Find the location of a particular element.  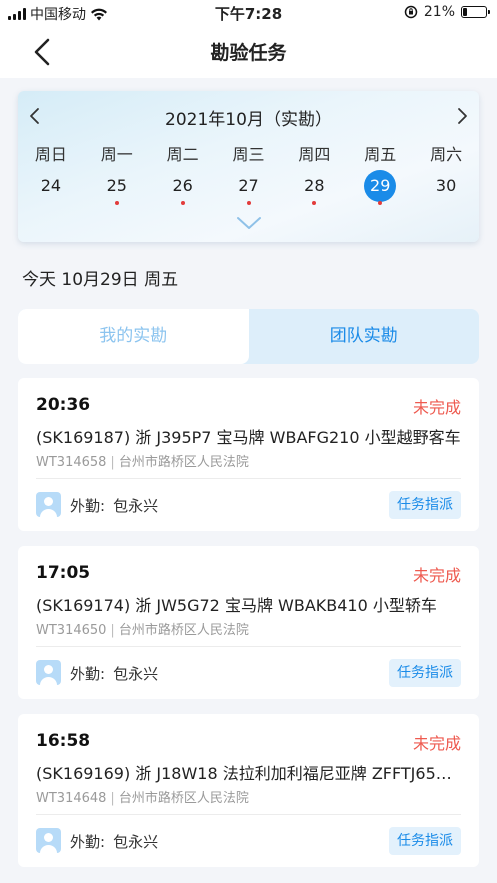

calendar-header: 2021年10月（实勘） is located at coordinates (248, 116).